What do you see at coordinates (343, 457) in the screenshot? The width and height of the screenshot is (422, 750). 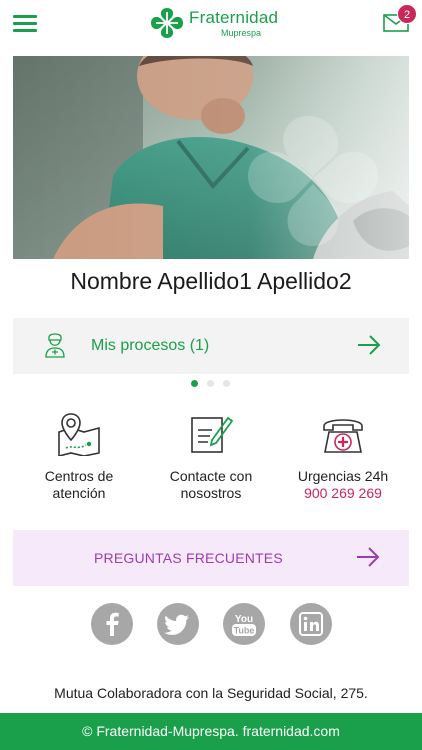 I see `urgencias-button: Urgencias 24h 900 269 269` at bounding box center [343, 457].